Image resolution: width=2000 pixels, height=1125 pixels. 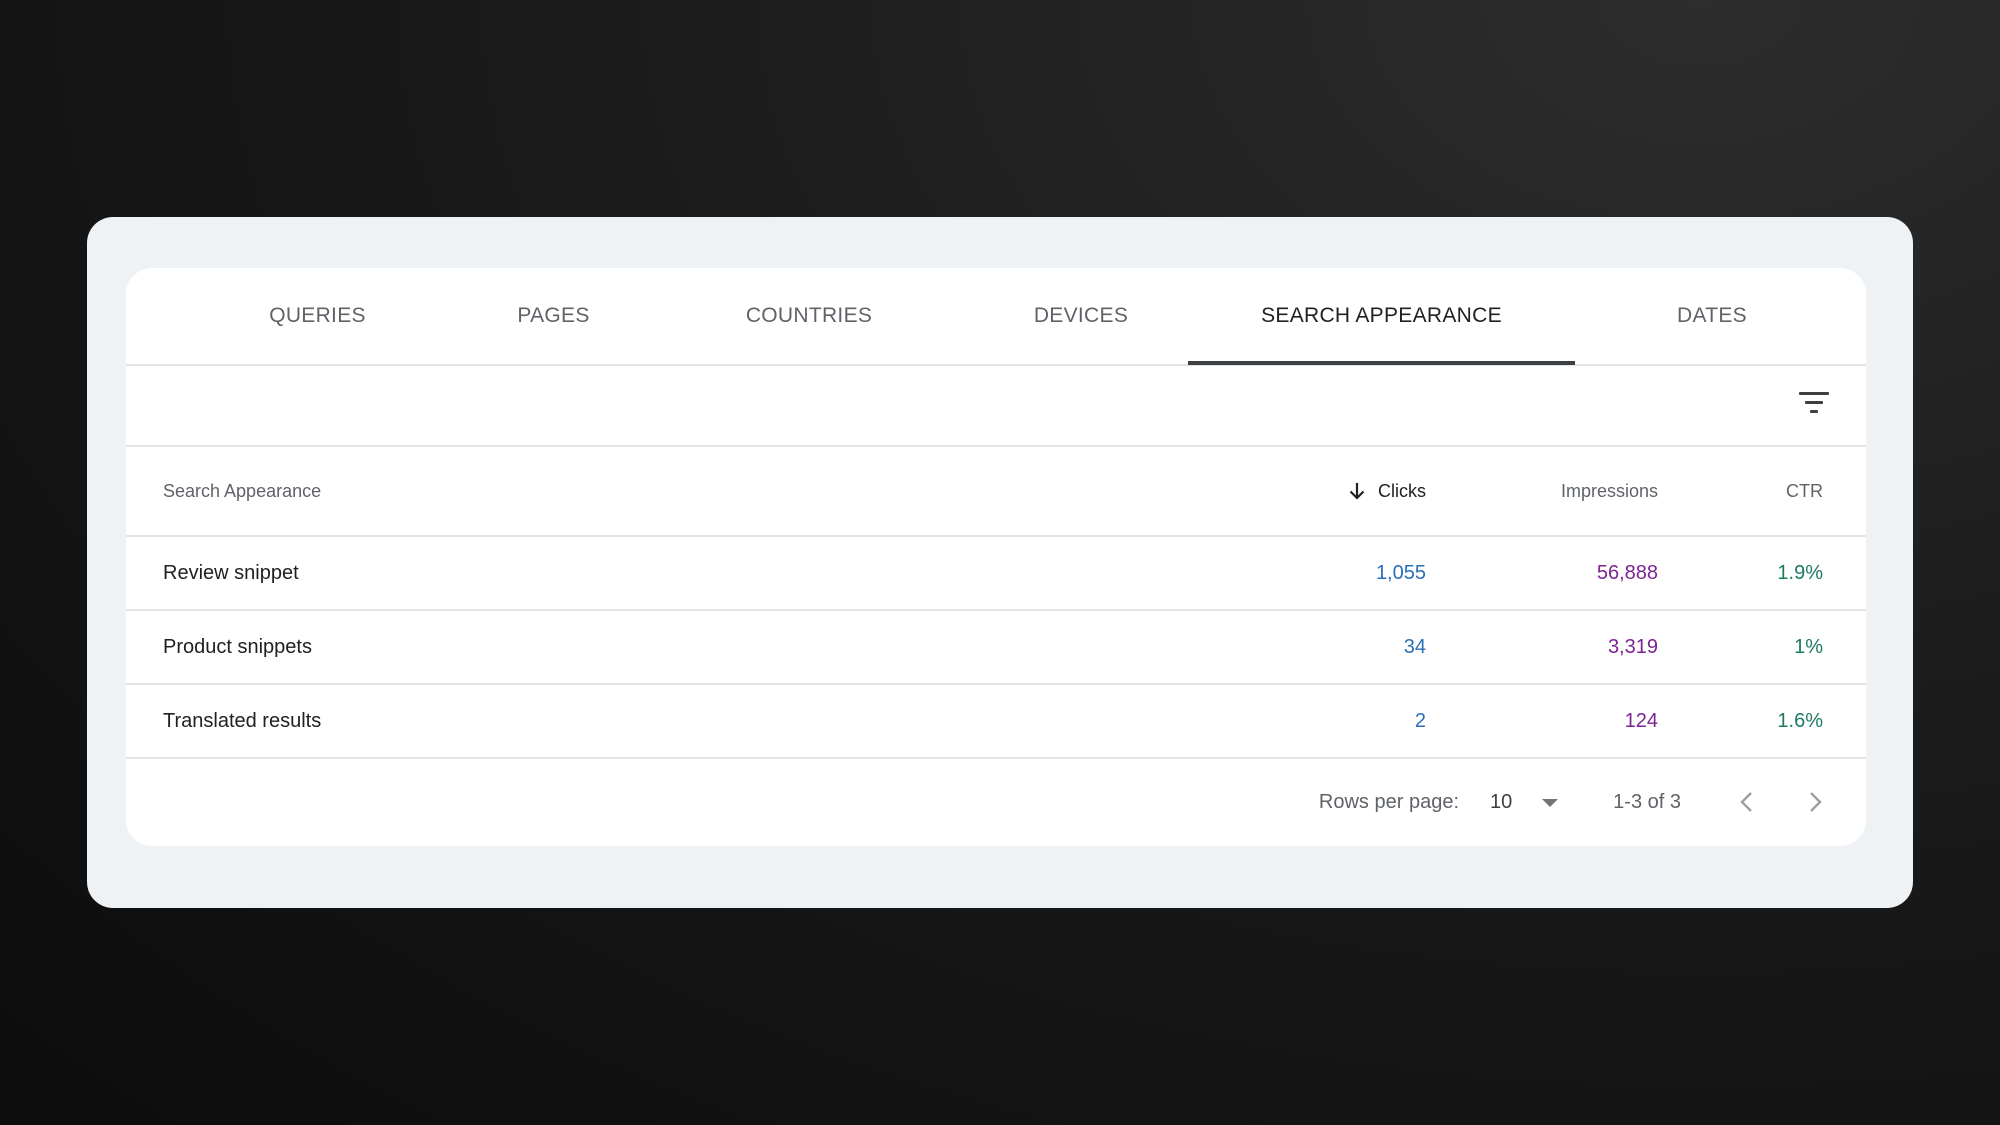 What do you see at coordinates (242, 720) in the screenshot?
I see `row-name: Translated results` at bounding box center [242, 720].